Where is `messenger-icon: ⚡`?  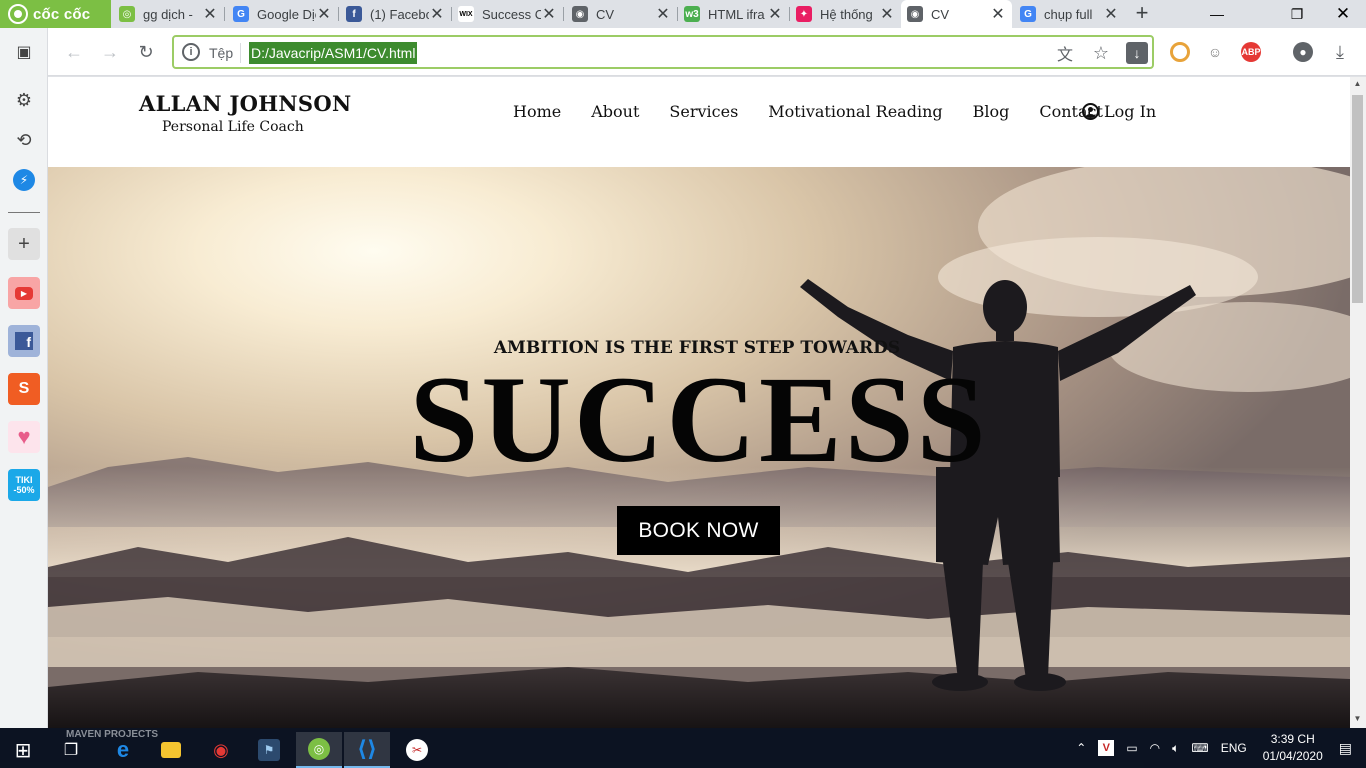 messenger-icon: ⚡ is located at coordinates (24, 180).